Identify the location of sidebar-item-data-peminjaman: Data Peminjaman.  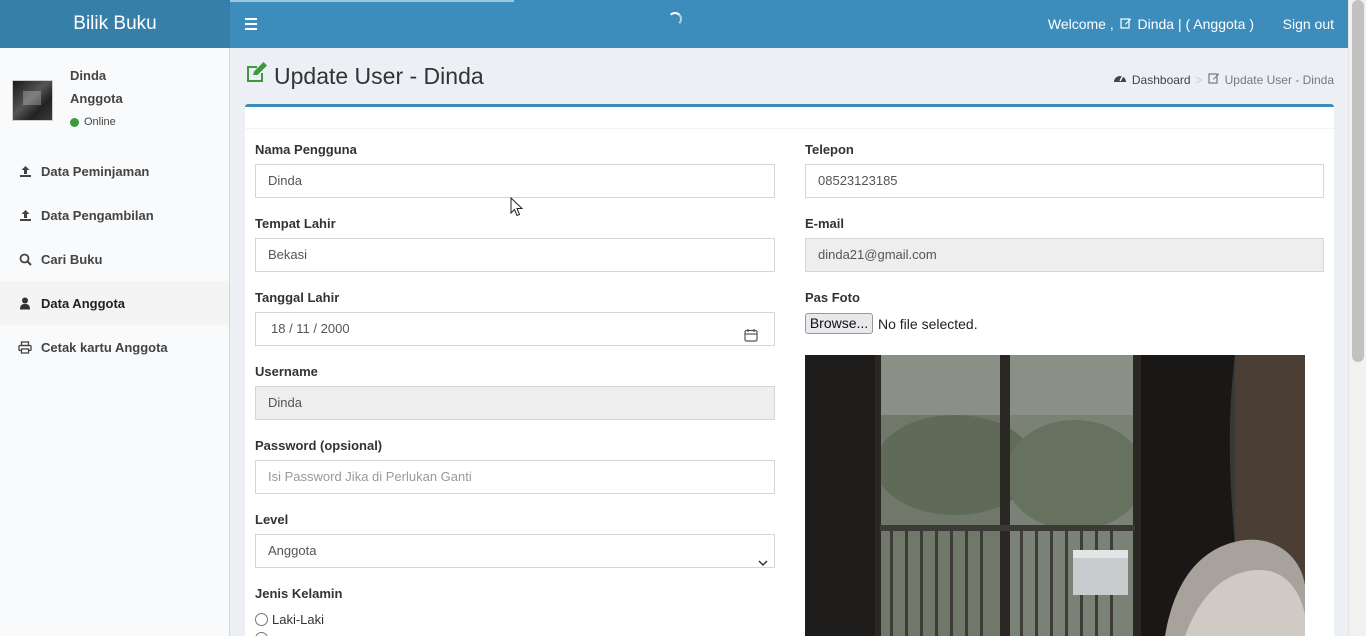
(114, 171).